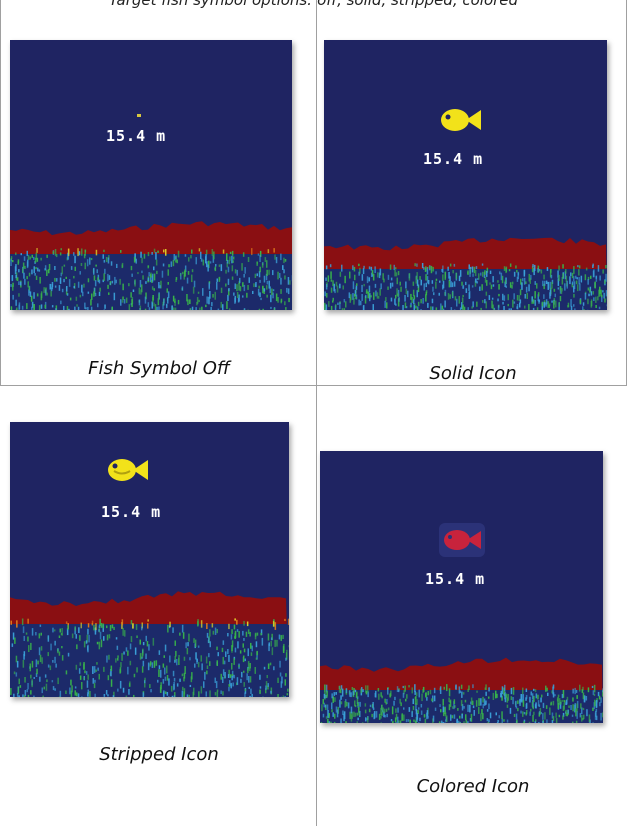 This screenshot has width=627, height=826. Describe the element at coordinates (461, 122) in the screenshot. I see `fish-solid-icon` at that location.